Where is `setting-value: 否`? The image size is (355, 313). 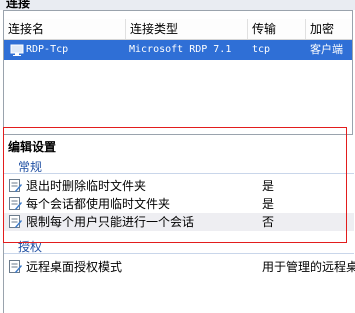 setting-value: 否 is located at coordinates (268, 222).